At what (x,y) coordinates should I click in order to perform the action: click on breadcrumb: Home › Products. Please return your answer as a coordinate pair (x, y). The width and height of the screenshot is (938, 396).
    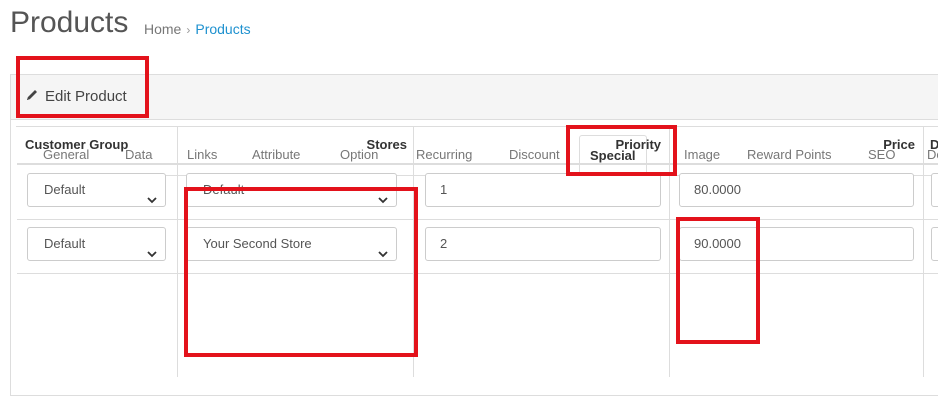
    Looking at the image, I should click on (197, 29).